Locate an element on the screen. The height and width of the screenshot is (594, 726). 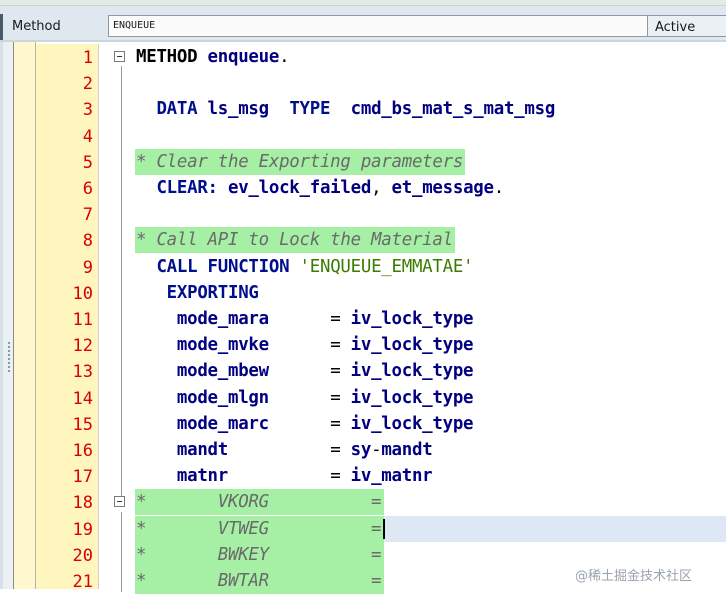
code-text: mandt = sy-mandt is located at coordinates (284, 450).